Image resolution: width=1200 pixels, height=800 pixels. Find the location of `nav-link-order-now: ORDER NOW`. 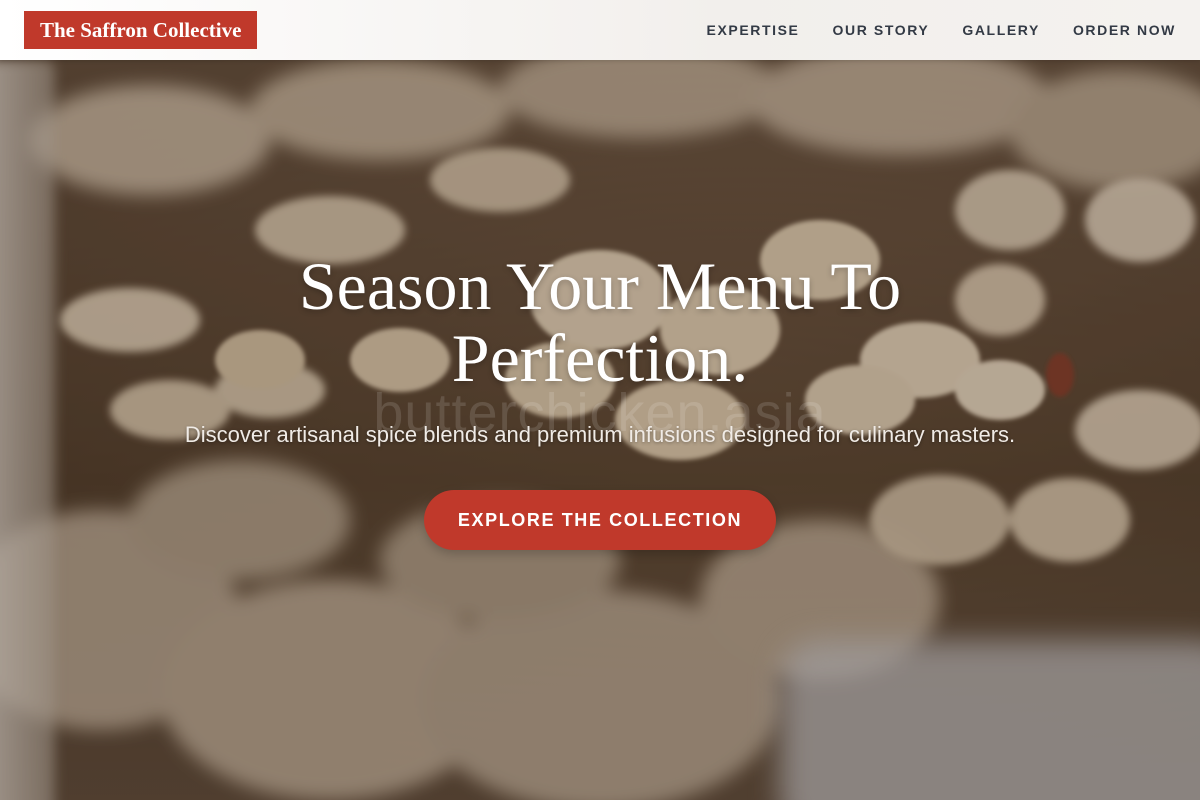

nav-link-order-now: ORDER NOW is located at coordinates (1124, 30).